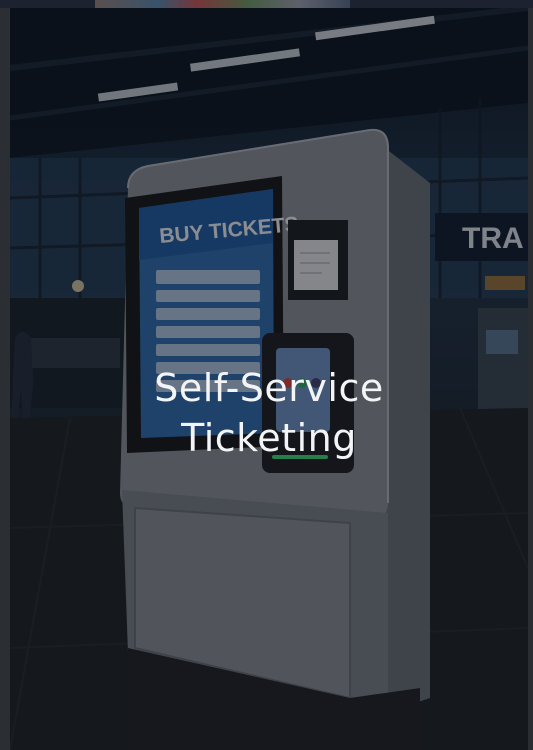 Image resolution: width=533 pixels, height=750 pixels. What do you see at coordinates (5, 379) in the screenshot?
I see `left-gutter` at bounding box center [5, 379].